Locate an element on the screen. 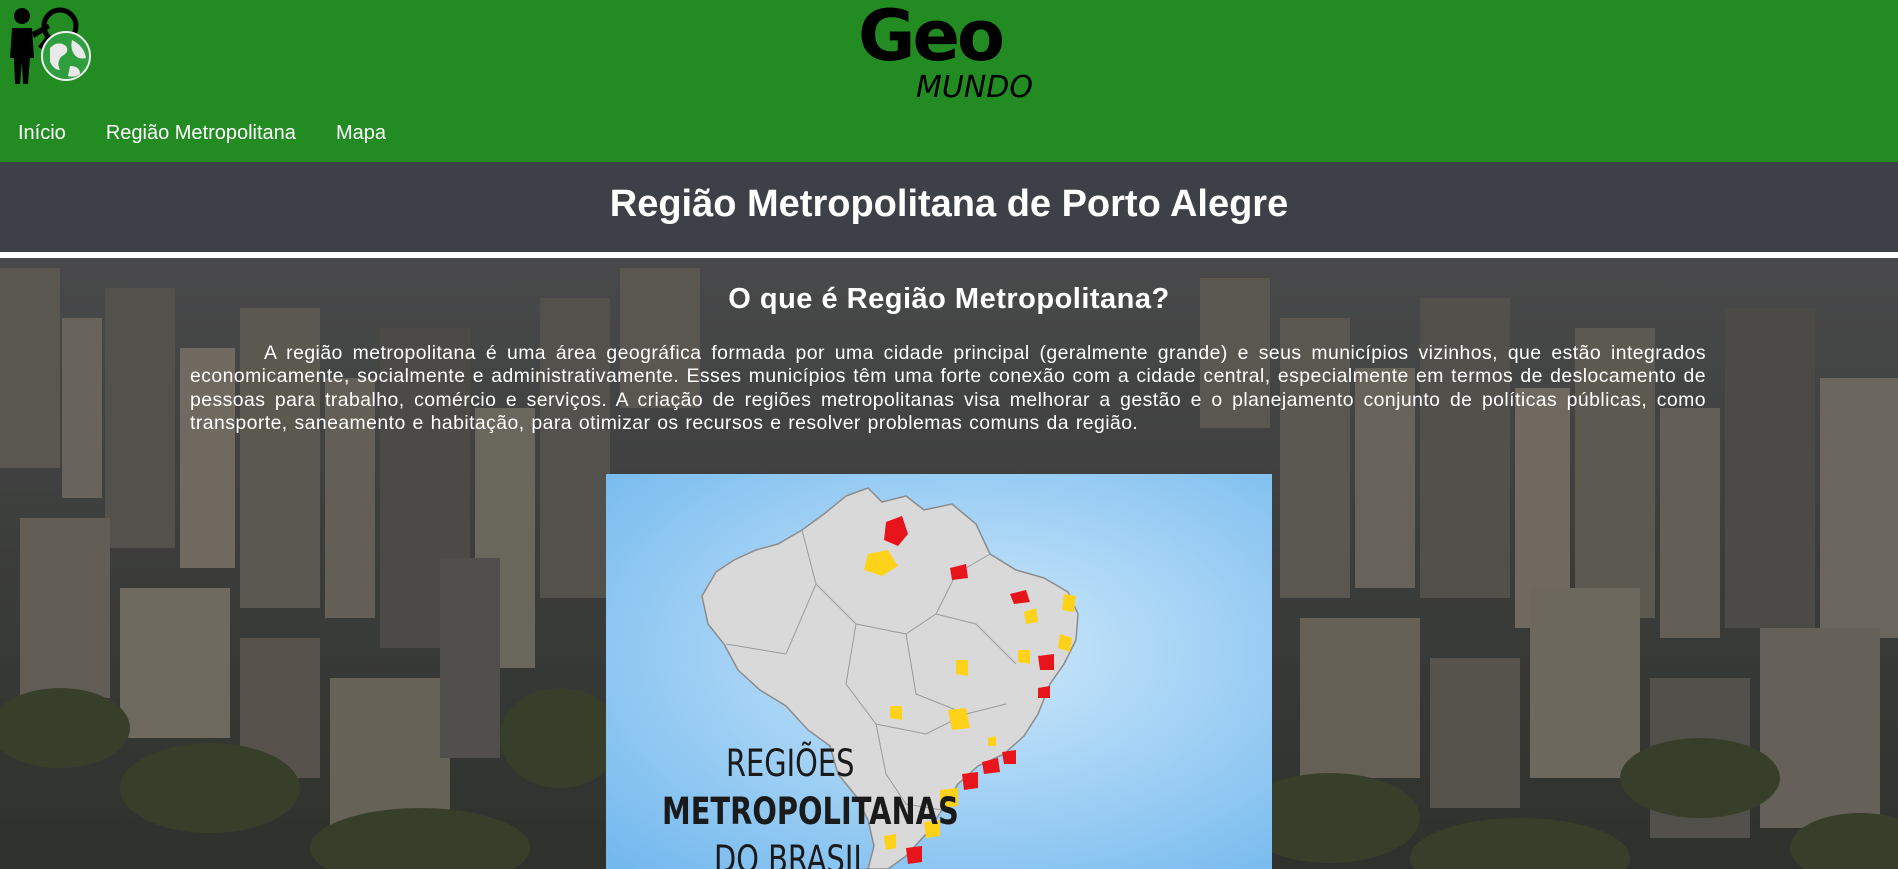  main-nav: Início Região Metropolitana Mapa is located at coordinates (204, 133).